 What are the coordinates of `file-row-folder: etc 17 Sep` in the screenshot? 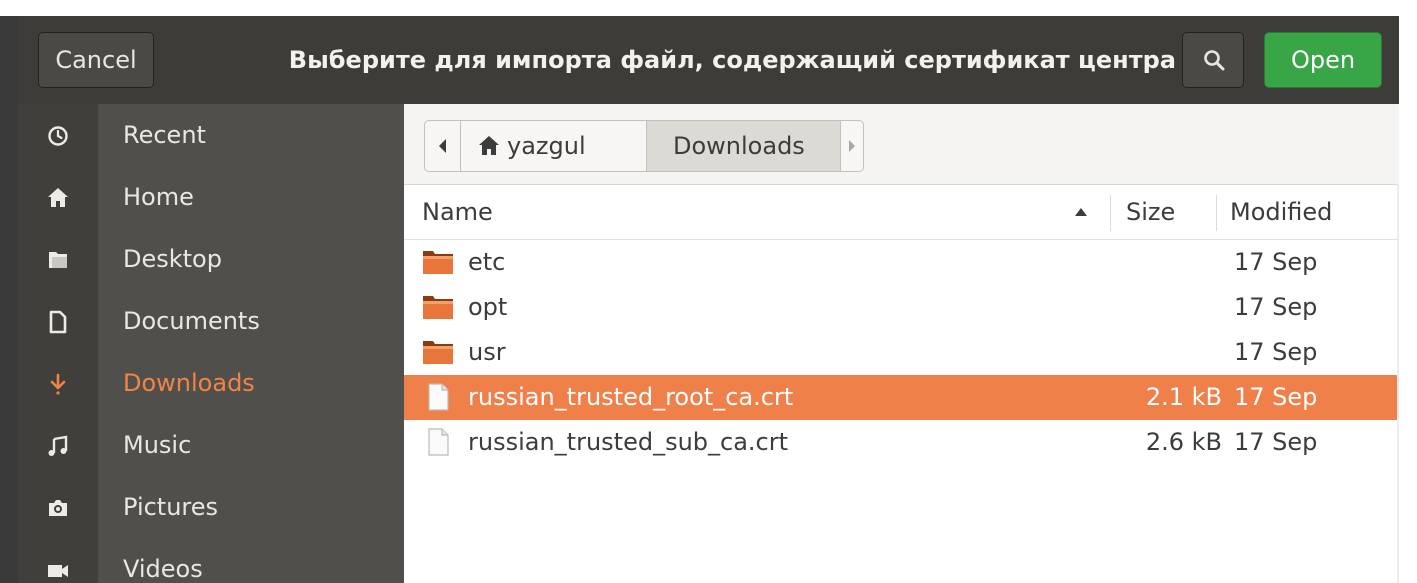 It's located at (901, 262).